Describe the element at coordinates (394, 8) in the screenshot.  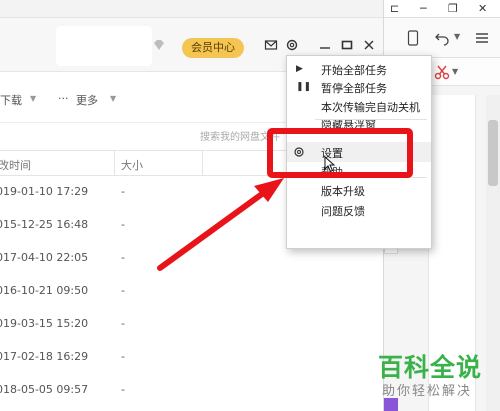
I see `pin-icon: ⊏` at that location.